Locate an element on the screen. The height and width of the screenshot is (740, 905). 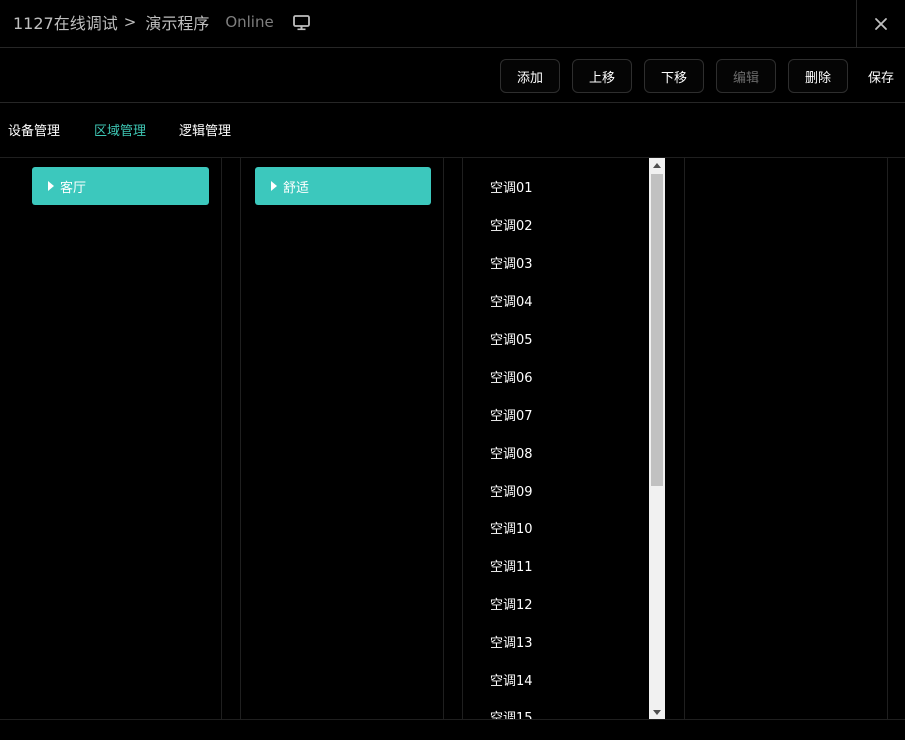
tab-device-management: 设备管理 is located at coordinates (34, 129).